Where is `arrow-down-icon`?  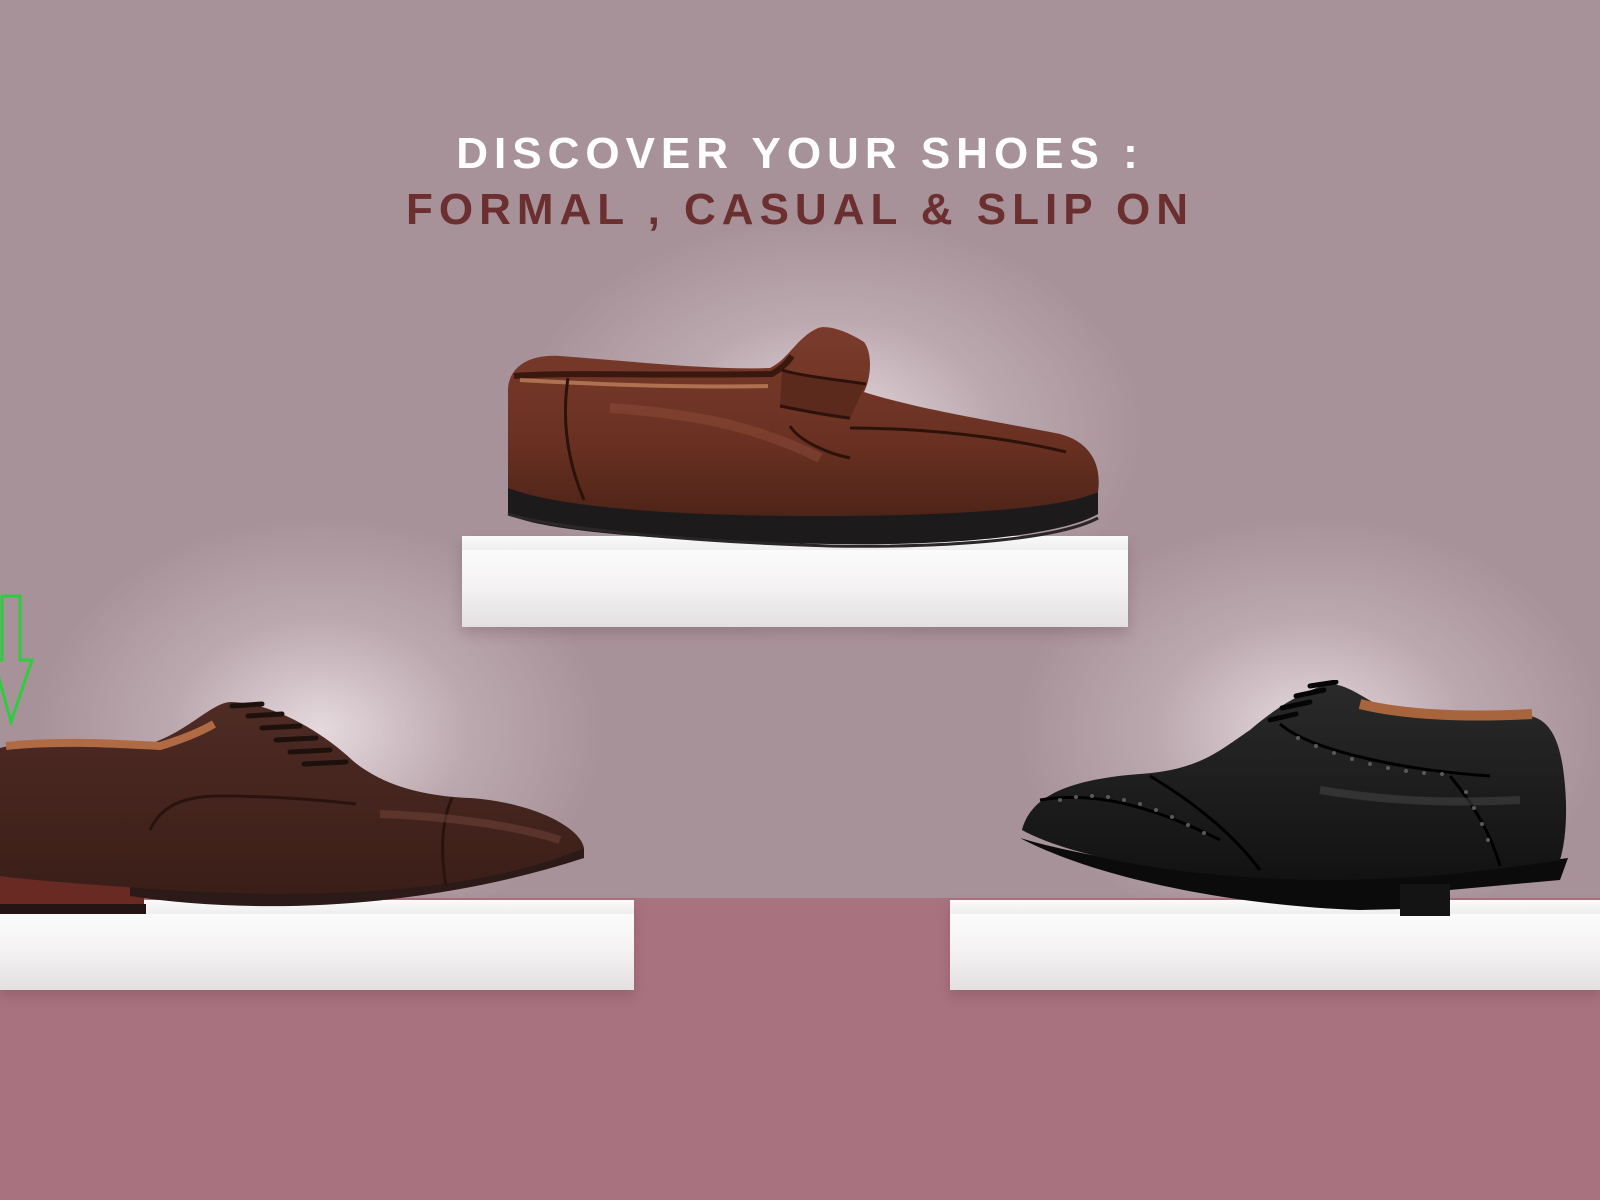
arrow-down-icon is located at coordinates (17, 660).